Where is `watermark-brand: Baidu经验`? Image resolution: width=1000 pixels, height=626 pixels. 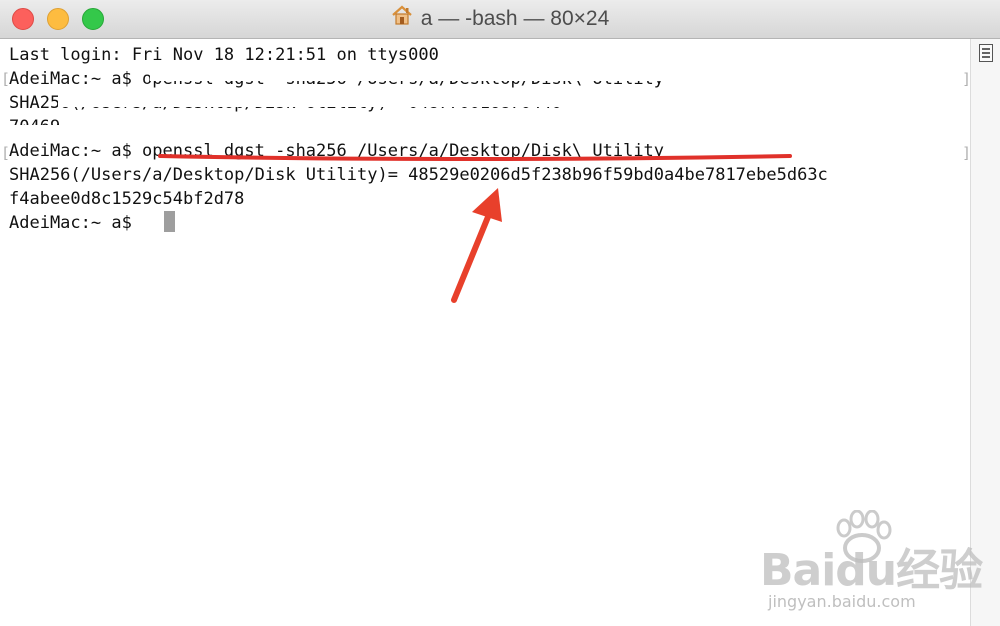 watermark-brand: Baidu经验 is located at coordinates (871, 570).